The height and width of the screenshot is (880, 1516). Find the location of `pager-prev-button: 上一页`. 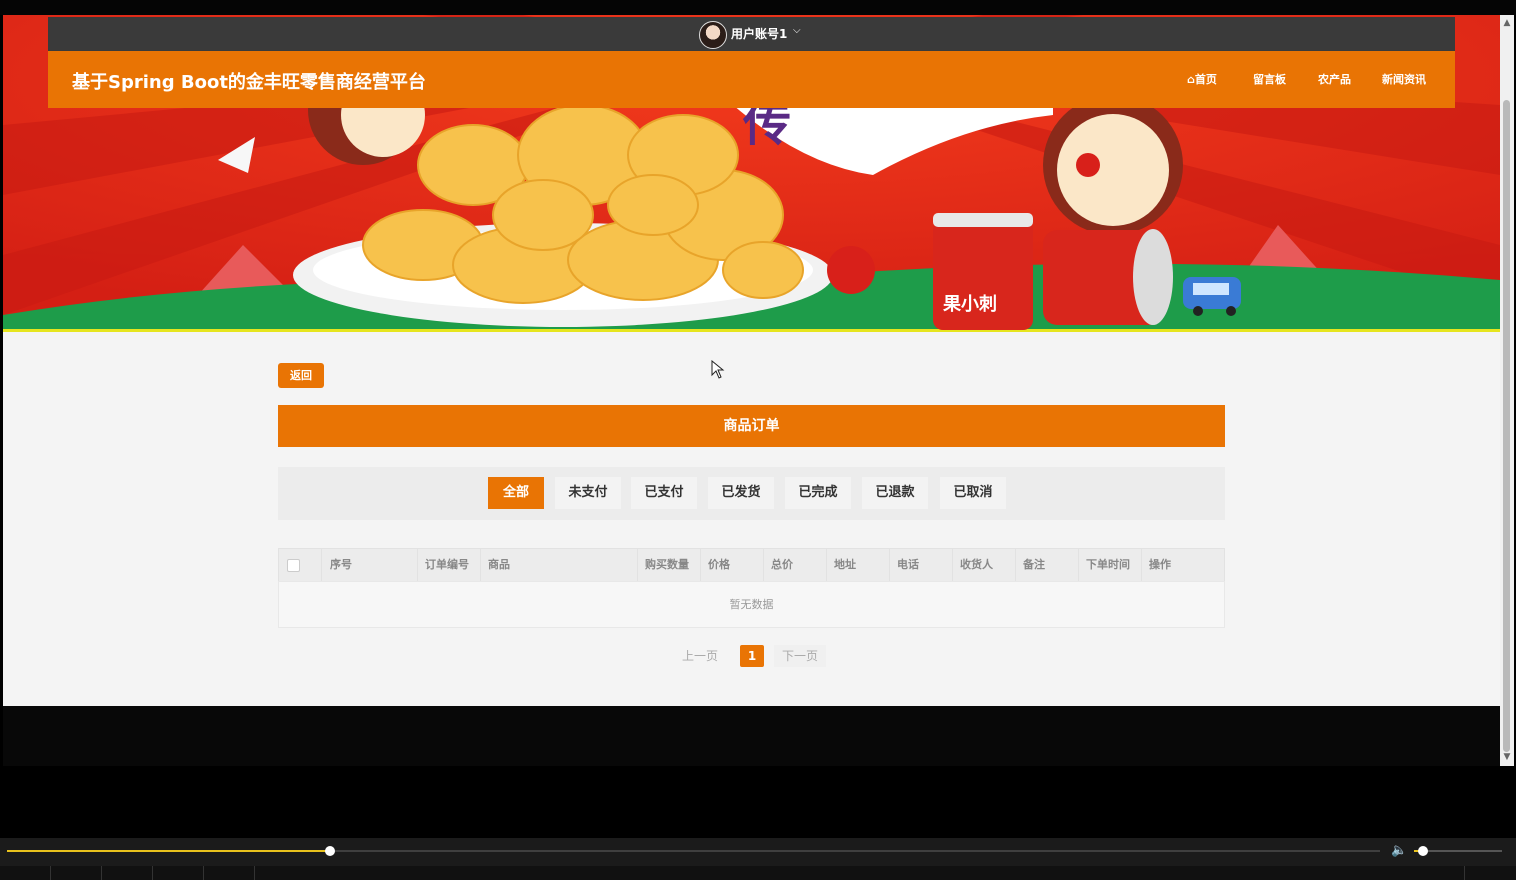

pager-prev-button: 上一页 is located at coordinates (700, 656).